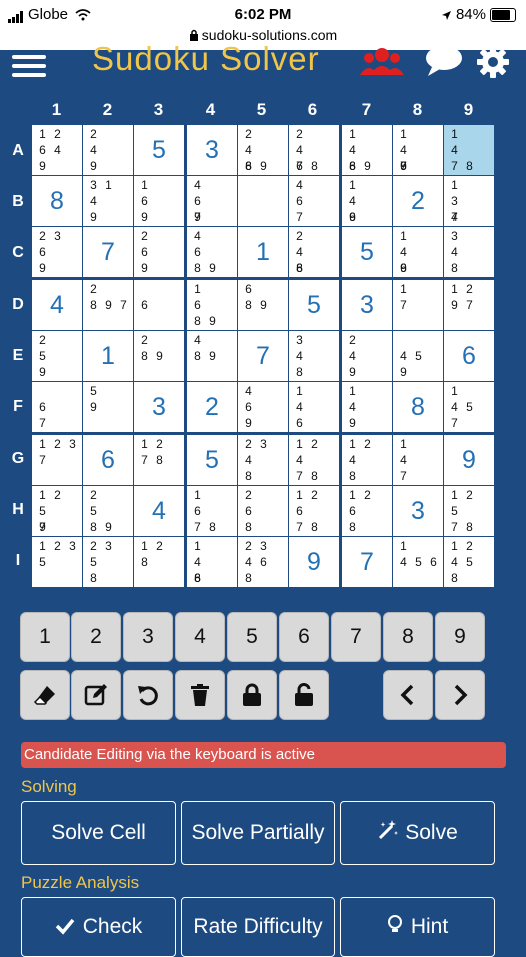 Image resolution: width=526 pixels, height=957 pixels. What do you see at coordinates (469, 305) in the screenshot?
I see `board-cell-D9: 1297` at bounding box center [469, 305].